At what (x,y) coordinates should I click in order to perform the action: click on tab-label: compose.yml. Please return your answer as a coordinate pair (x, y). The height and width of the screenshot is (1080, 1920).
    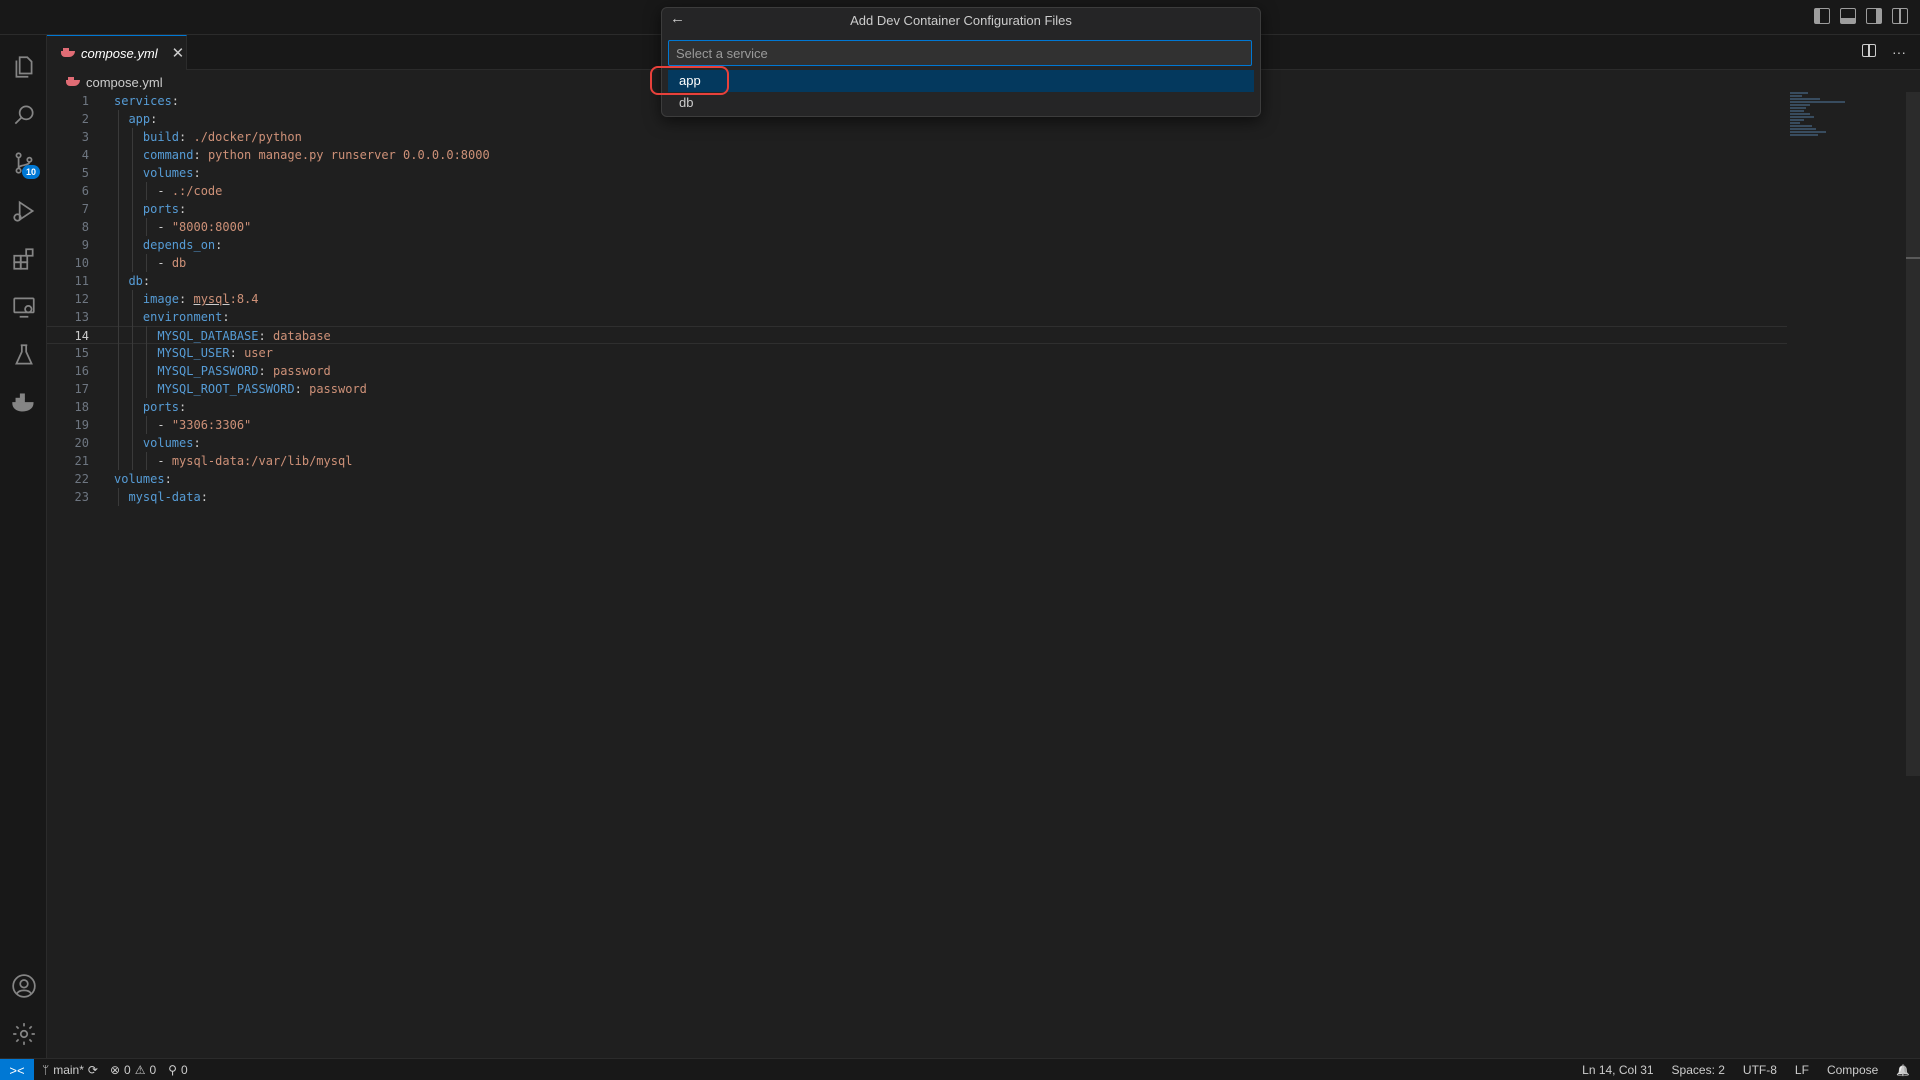
    Looking at the image, I should click on (119, 53).